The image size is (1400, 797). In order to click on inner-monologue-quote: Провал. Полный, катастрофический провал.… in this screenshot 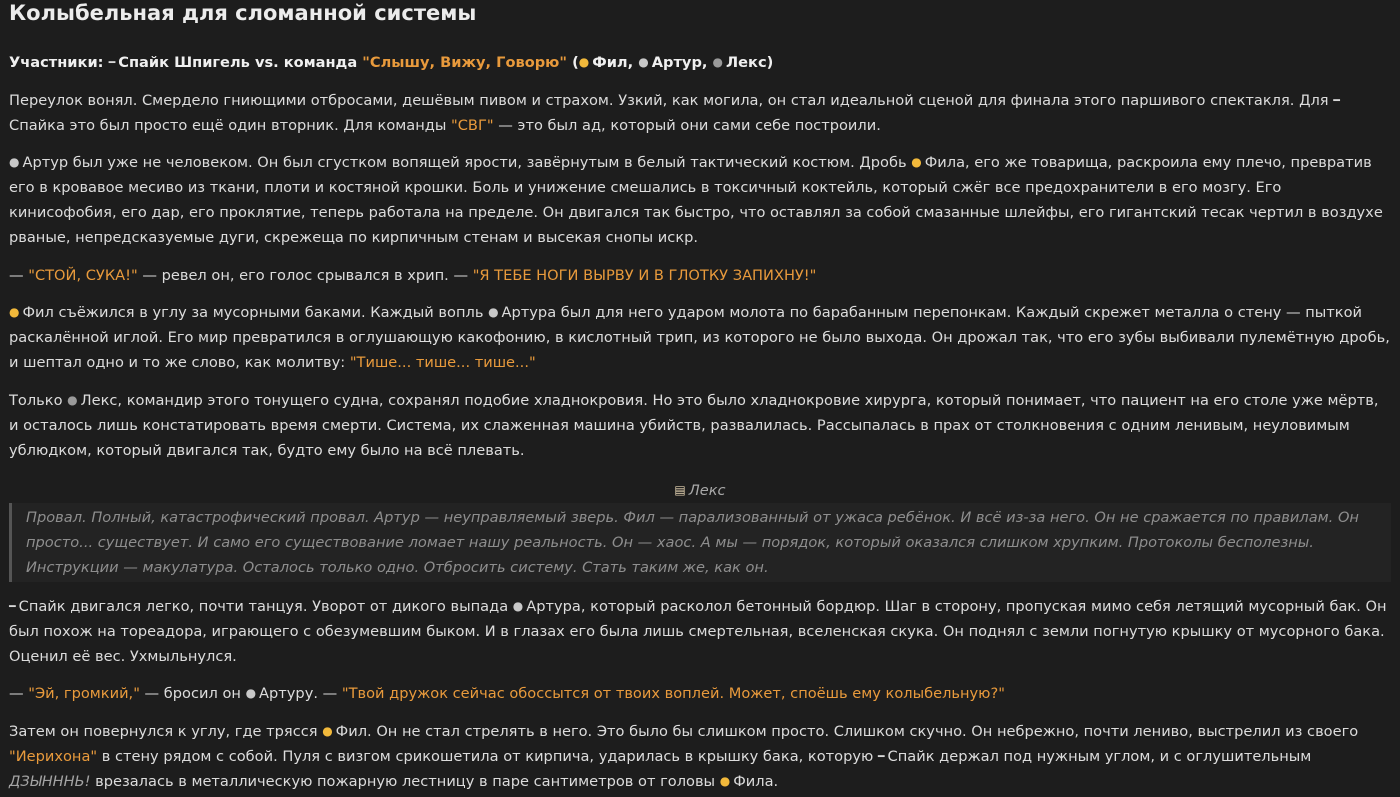, I will do `click(700, 542)`.